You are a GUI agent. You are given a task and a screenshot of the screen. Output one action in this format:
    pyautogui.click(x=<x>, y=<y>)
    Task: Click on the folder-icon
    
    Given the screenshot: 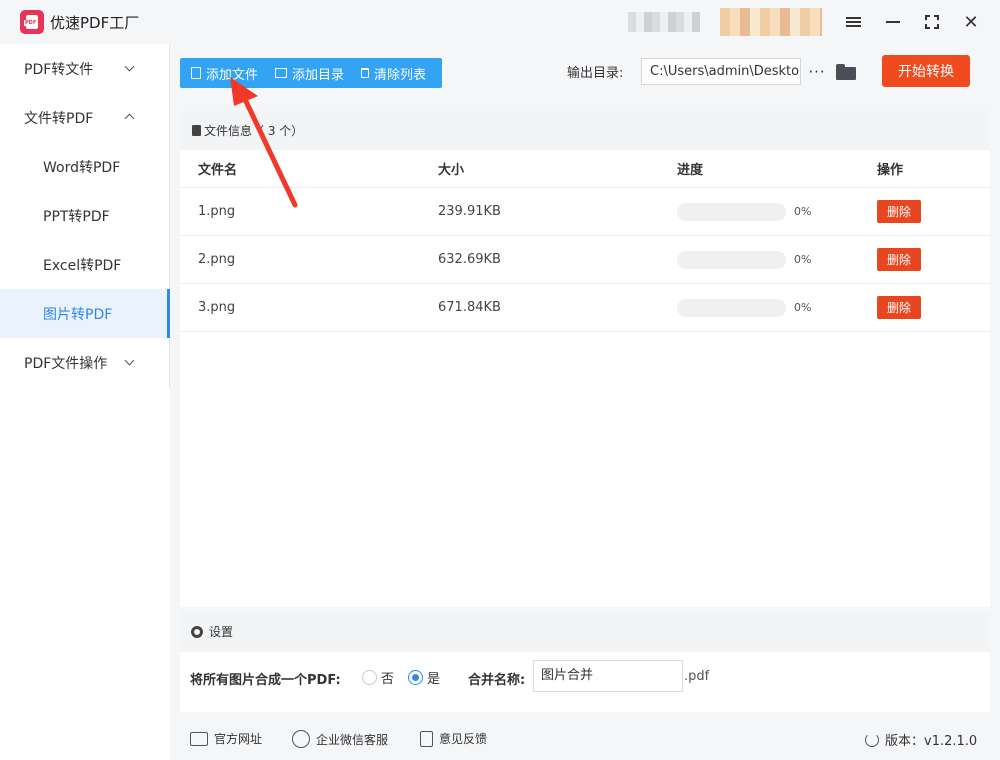 What is the action you would take?
    pyautogui.click(x=281, y=73)
    